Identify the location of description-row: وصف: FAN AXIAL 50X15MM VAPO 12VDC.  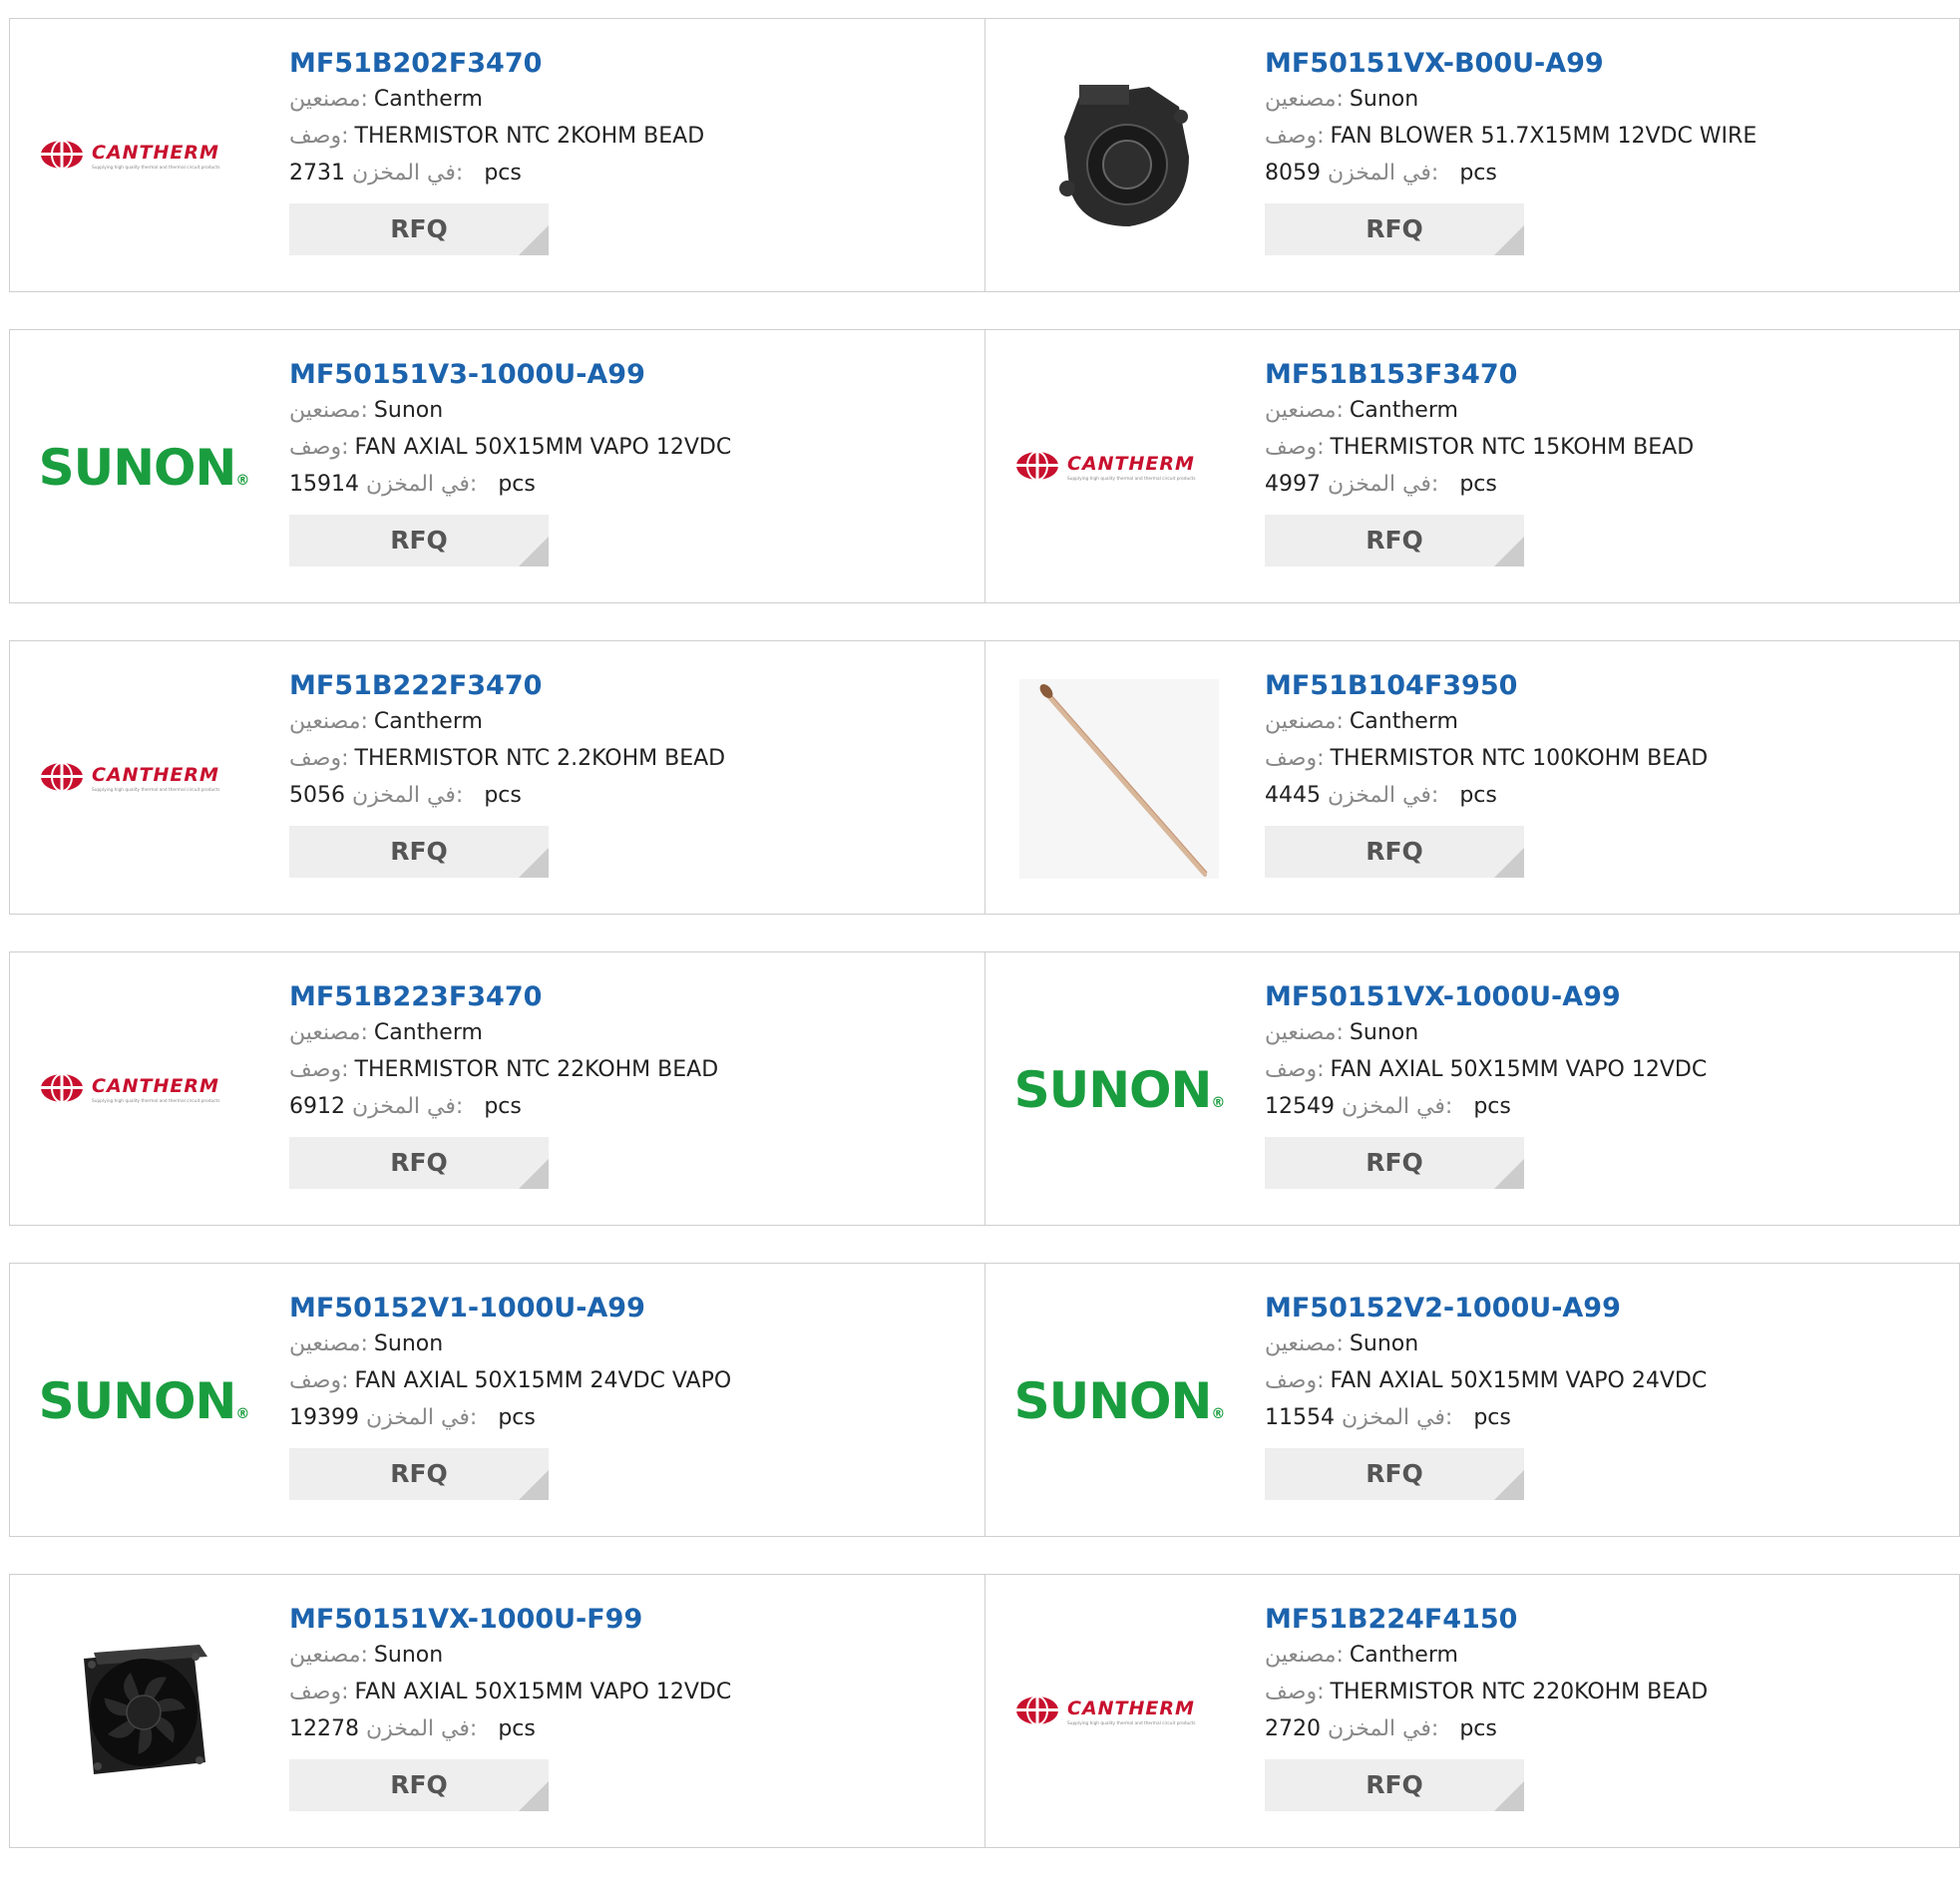
(629, 451).